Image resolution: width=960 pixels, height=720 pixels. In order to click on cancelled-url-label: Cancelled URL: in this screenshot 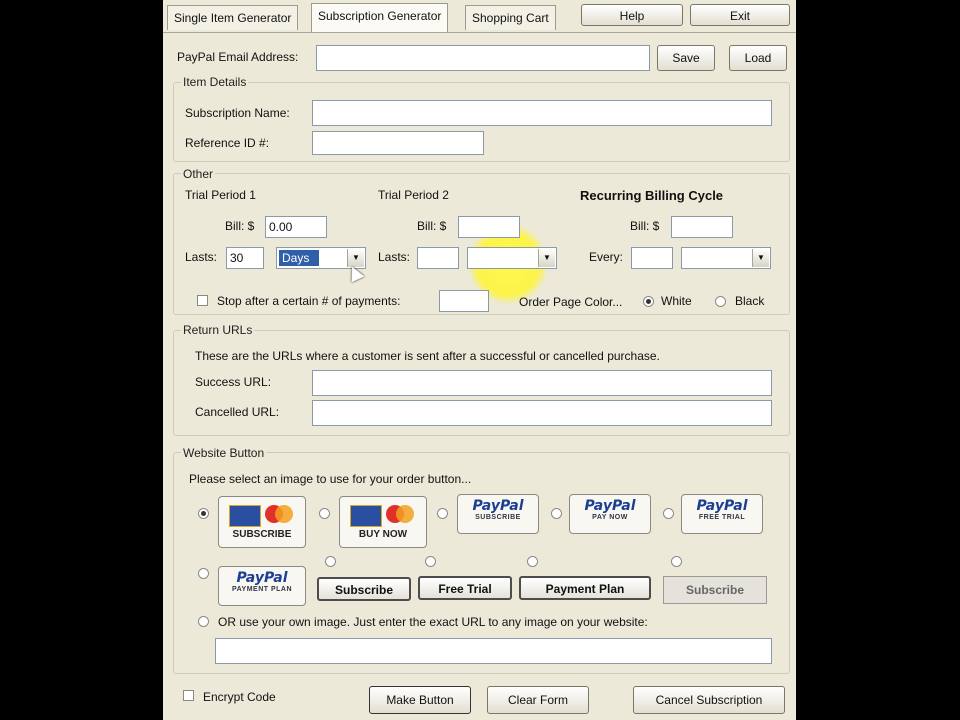, I will do `click(237, 412)`.